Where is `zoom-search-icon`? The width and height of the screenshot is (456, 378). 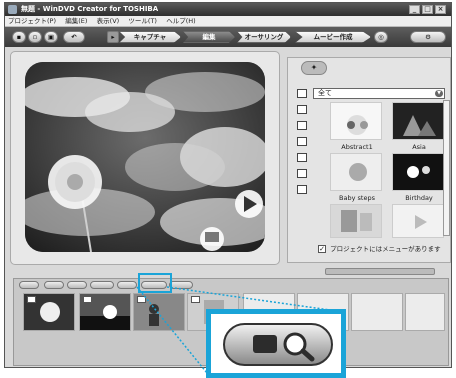
zoom-search-icon is located at coordinates (284, 347).